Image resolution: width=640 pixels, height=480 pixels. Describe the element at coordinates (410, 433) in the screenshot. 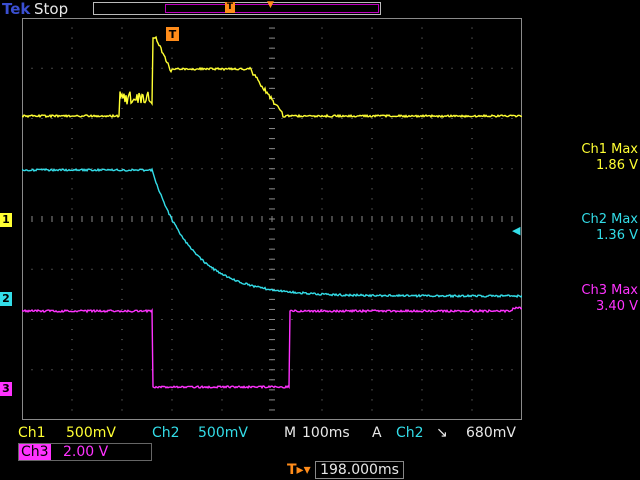

I see `trigger-source: Ch2` at that location.